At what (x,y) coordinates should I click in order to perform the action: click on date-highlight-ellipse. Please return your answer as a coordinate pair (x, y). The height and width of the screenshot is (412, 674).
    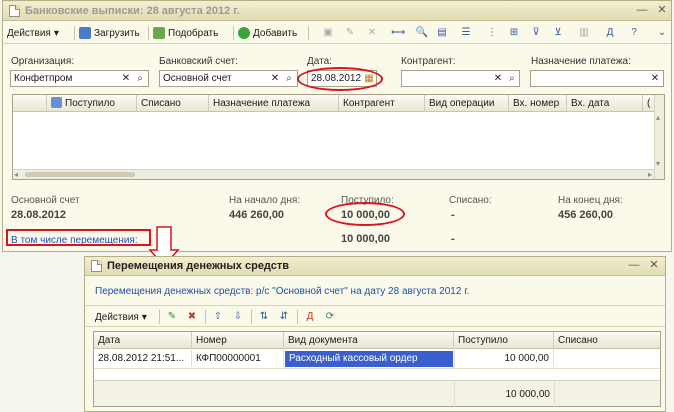
    Looking at the image, I should click on (340, 79).